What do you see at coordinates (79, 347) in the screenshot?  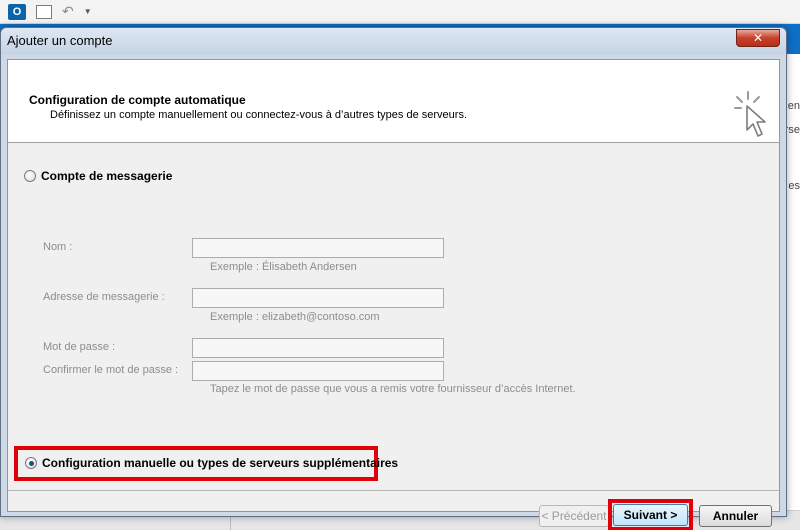 I see `password-label: Mot de passe :` at bounding box center [79, 347].